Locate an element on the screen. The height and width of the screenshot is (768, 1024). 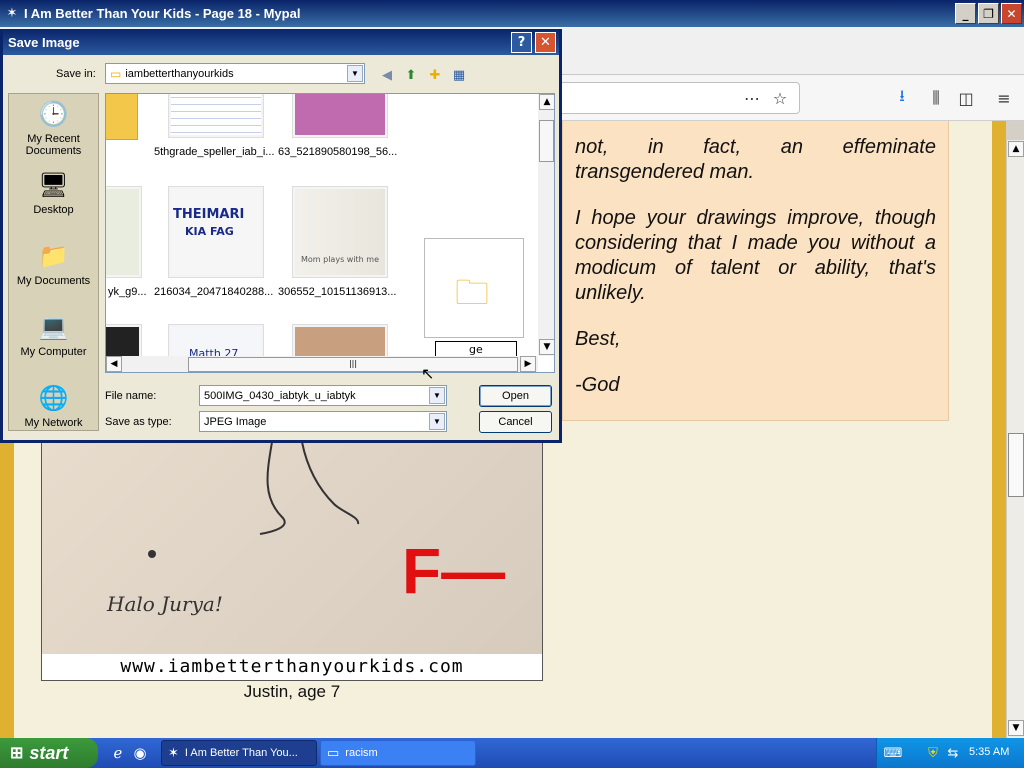
page-border-right is located at coordinates (999, 429).